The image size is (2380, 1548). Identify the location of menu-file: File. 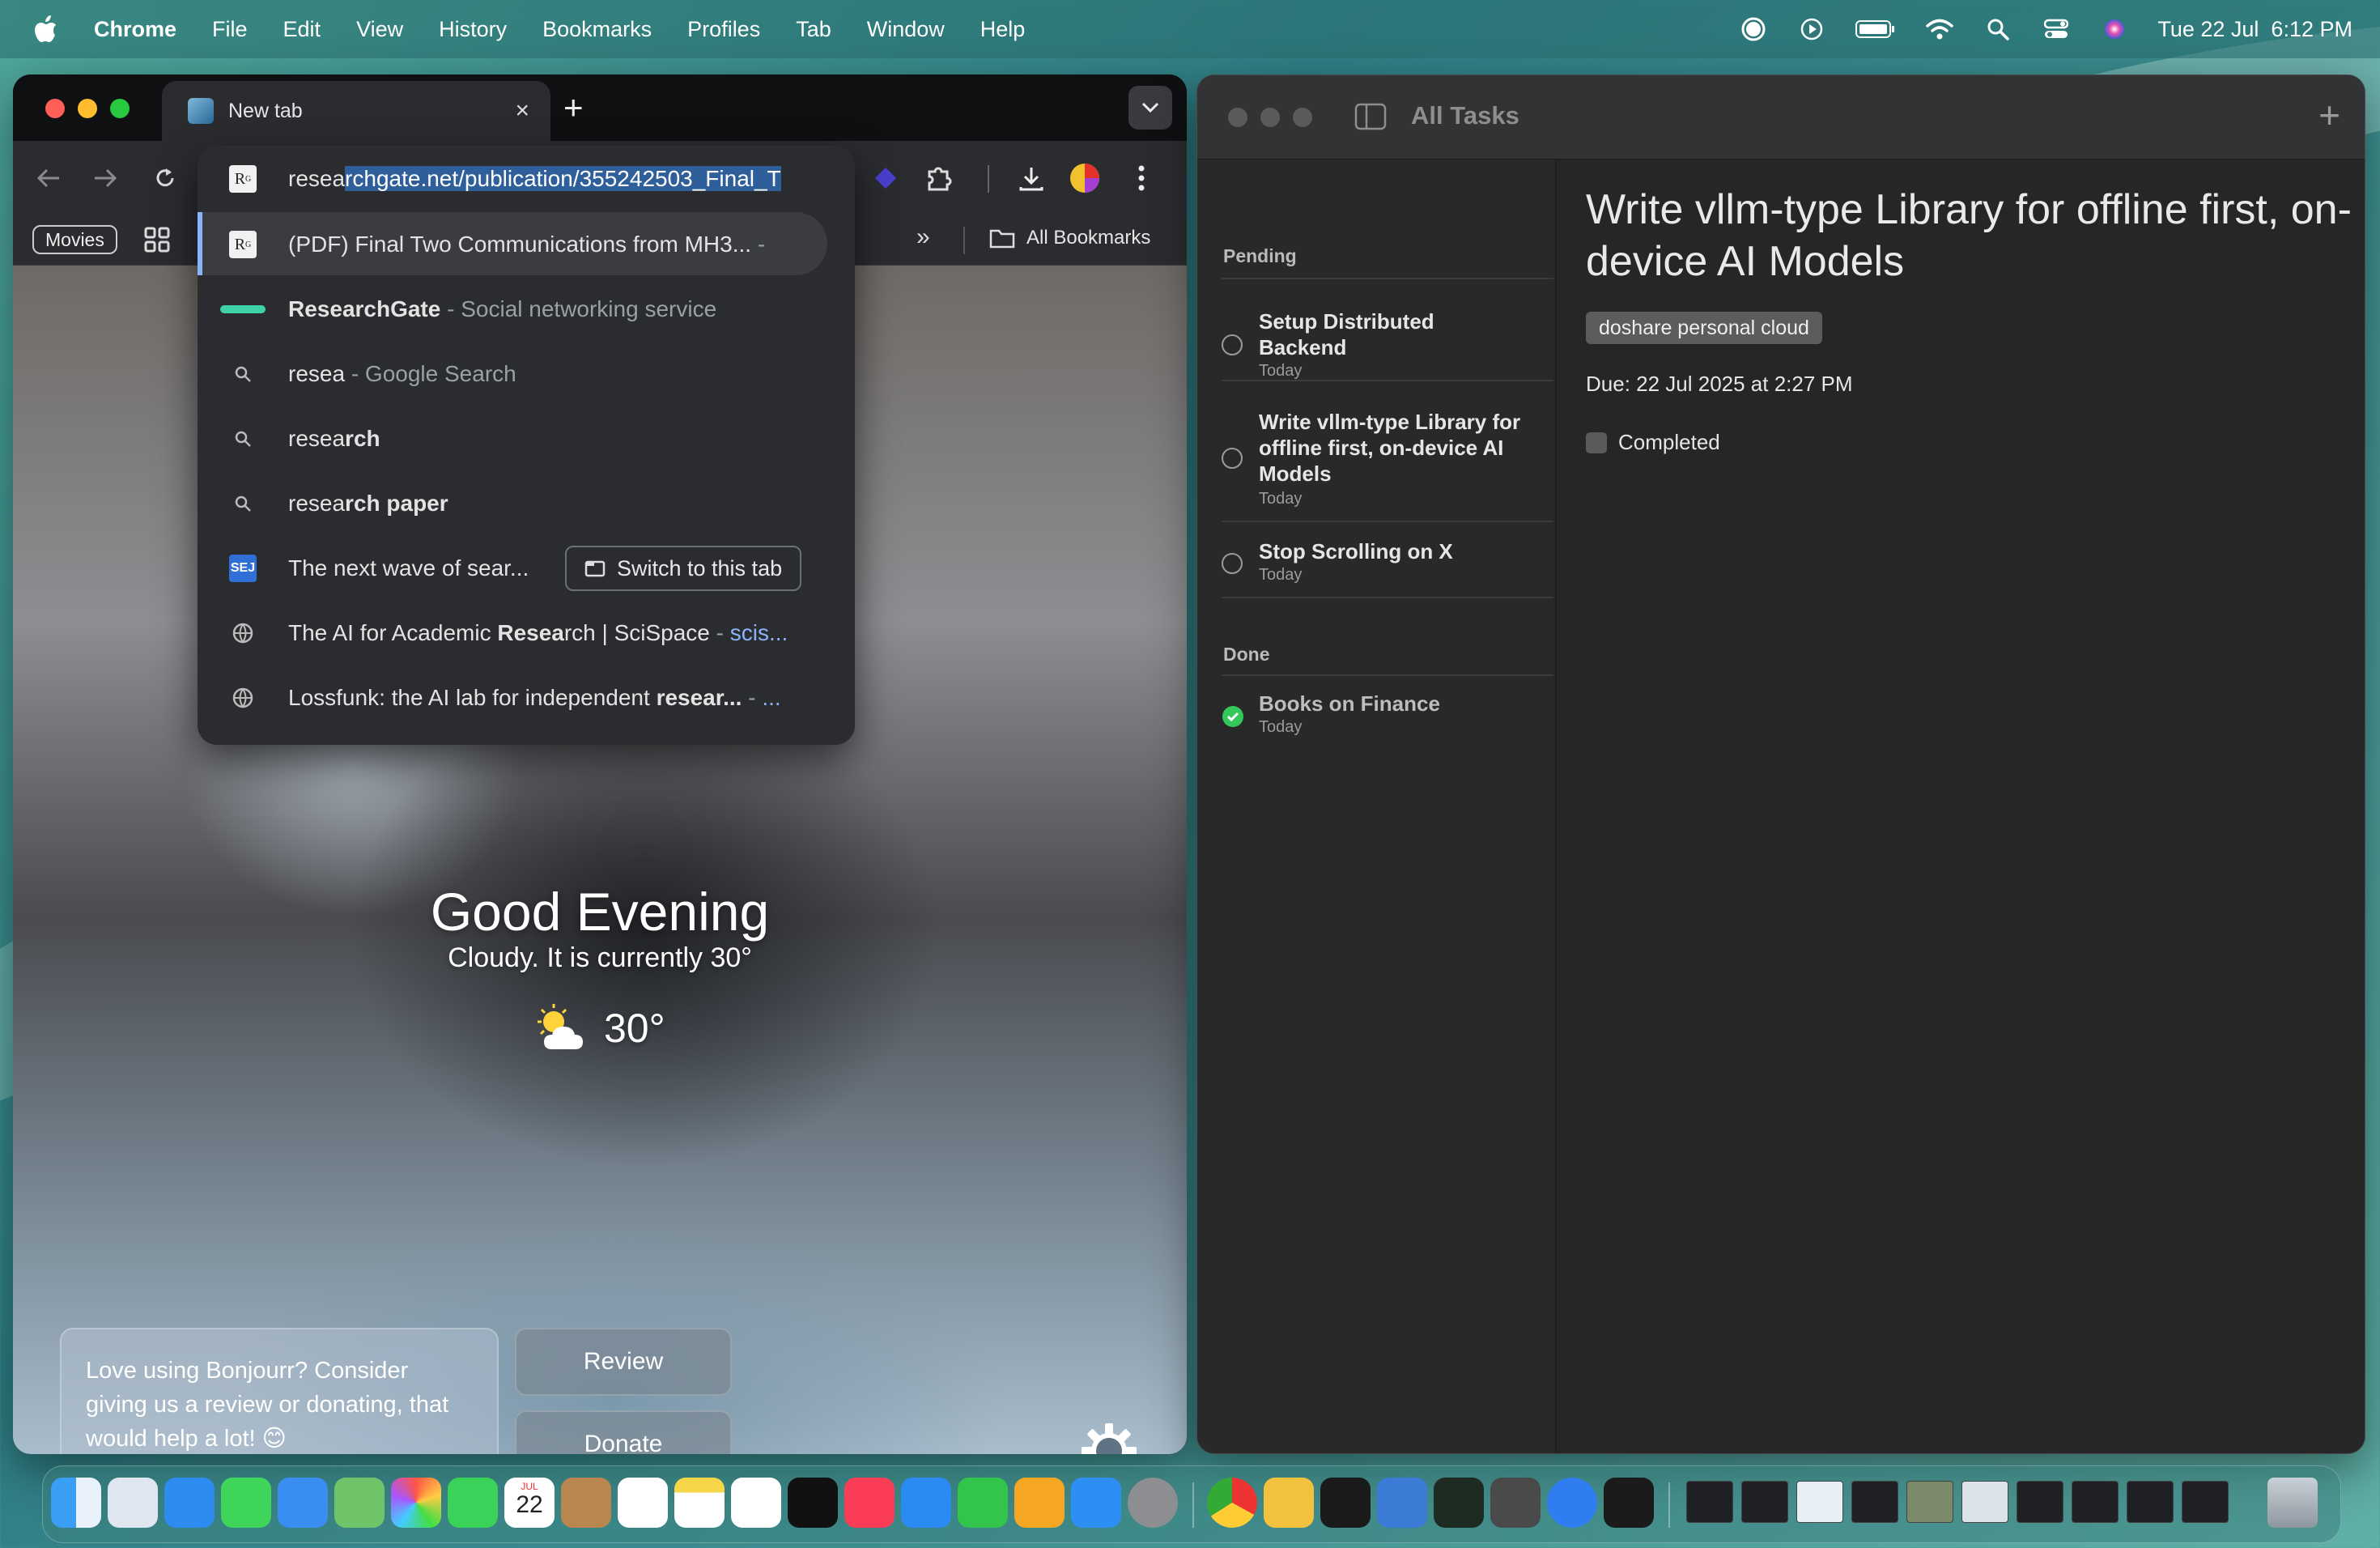
(230, 29).